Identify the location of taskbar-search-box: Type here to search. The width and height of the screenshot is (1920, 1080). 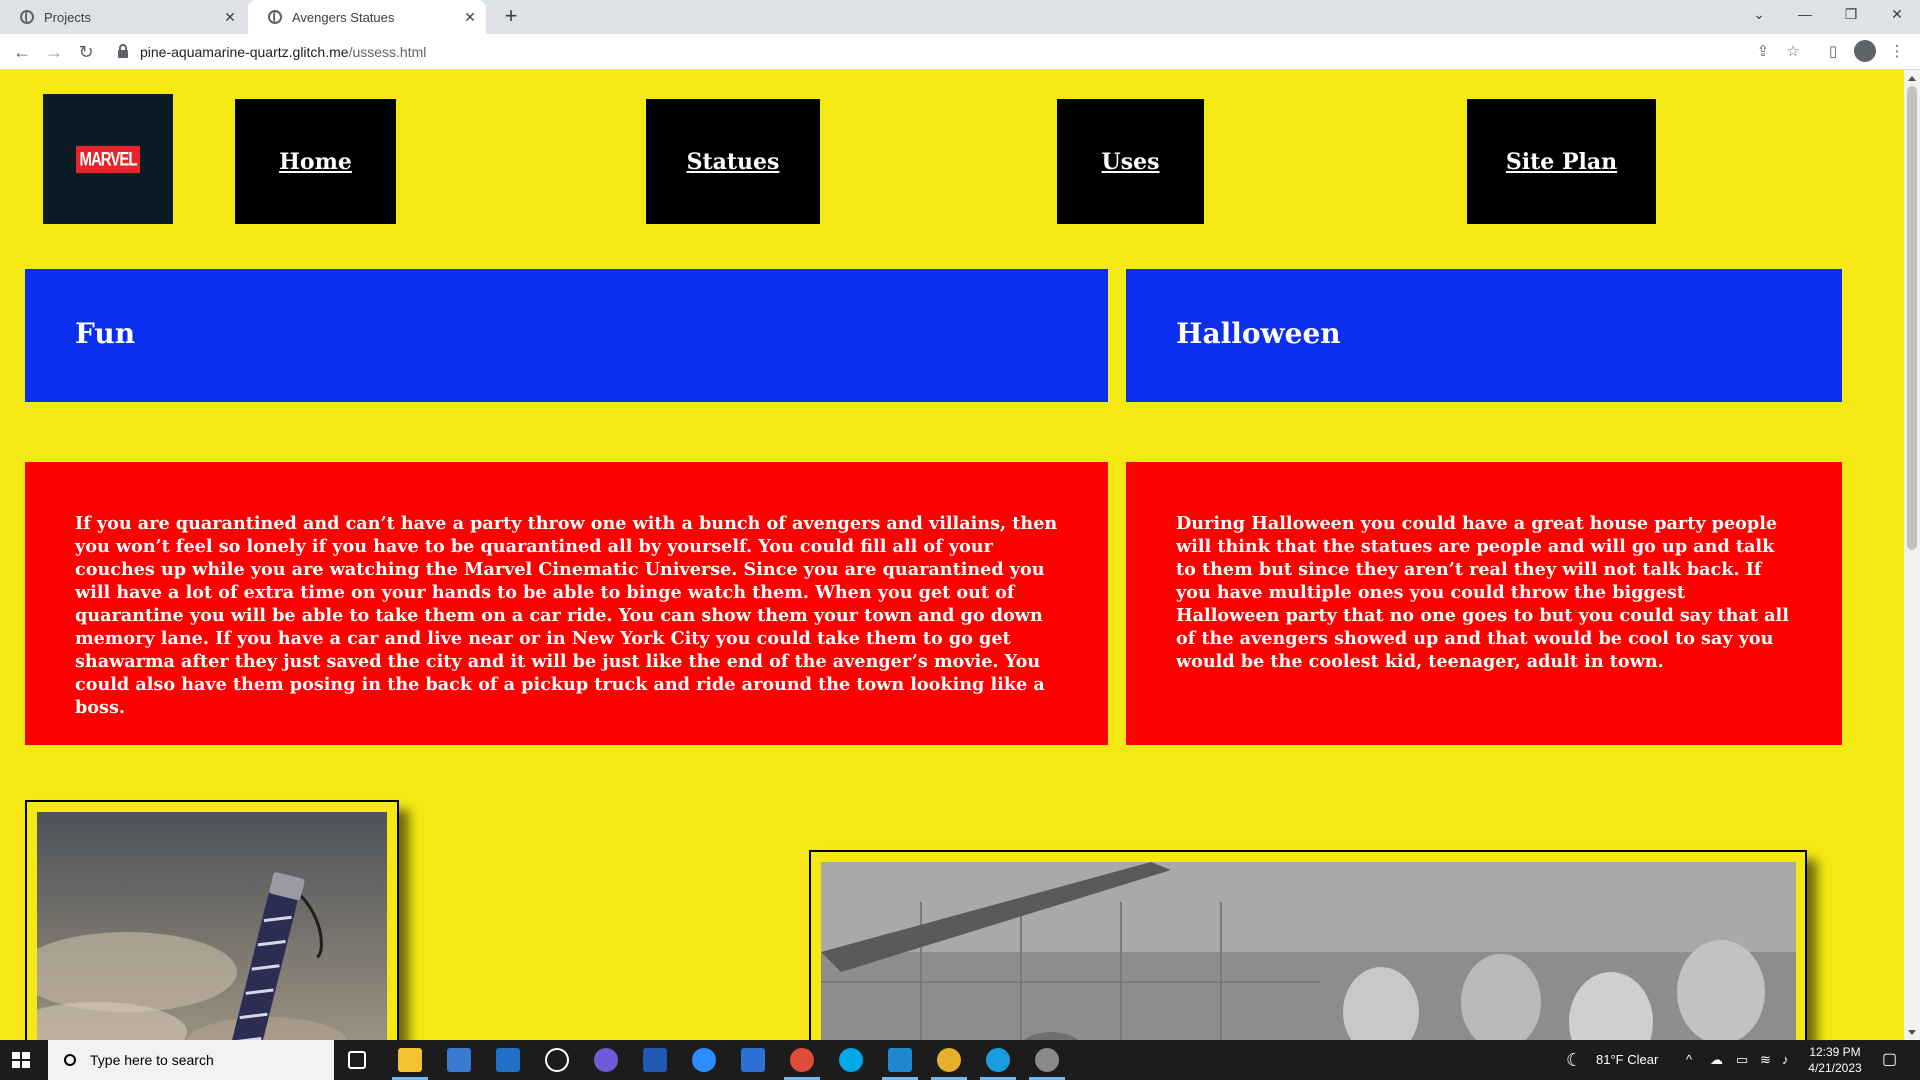
(191, 1060).